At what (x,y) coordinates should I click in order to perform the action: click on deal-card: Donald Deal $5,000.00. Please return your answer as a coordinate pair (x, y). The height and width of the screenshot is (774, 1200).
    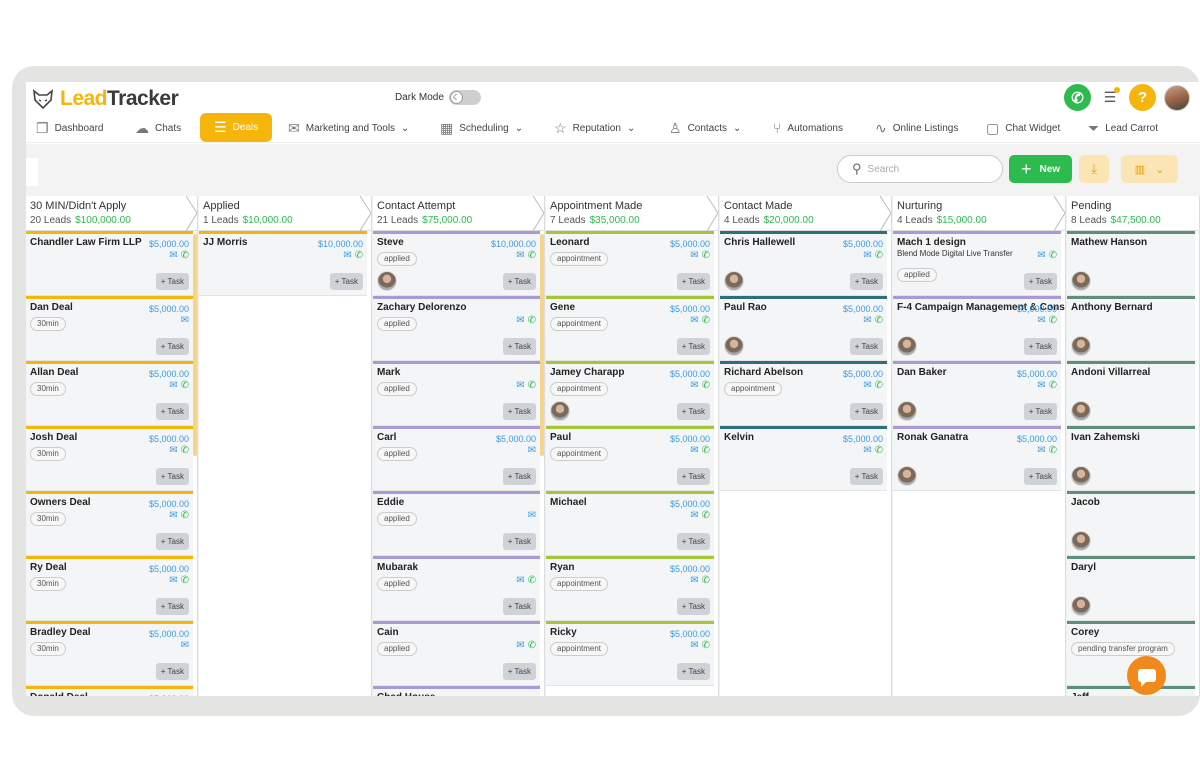
    Looking at the image, I should click on (109, 691).